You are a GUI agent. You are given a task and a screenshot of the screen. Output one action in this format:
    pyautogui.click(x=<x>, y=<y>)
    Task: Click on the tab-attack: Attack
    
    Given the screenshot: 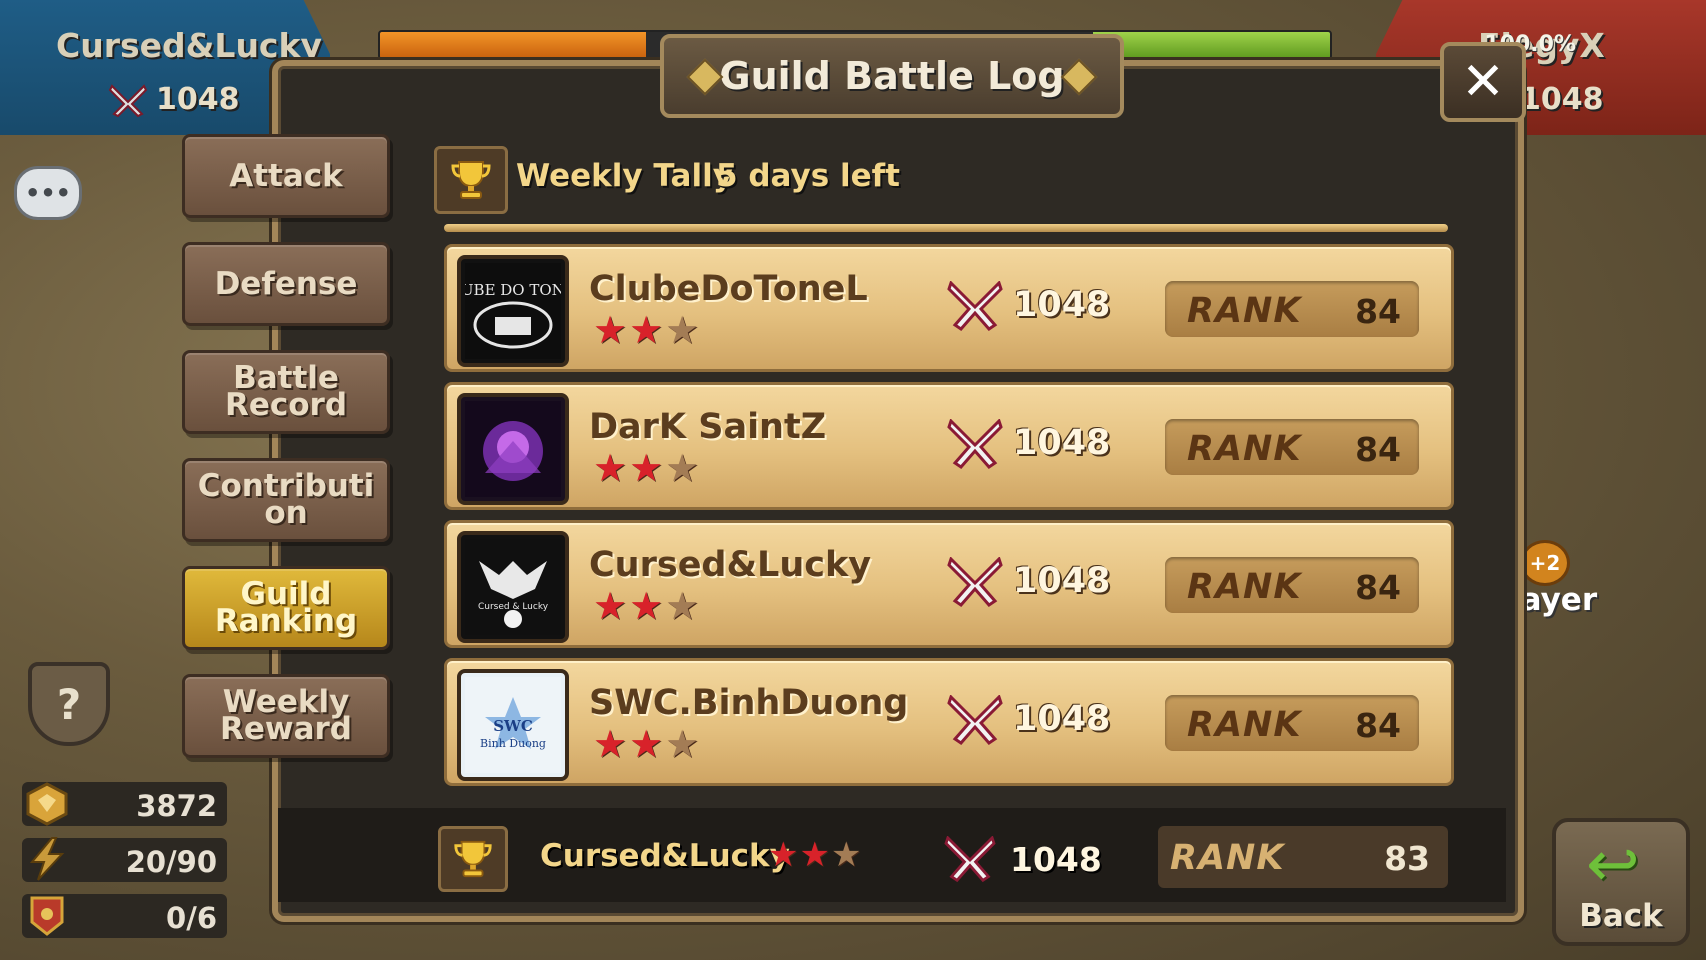 What is the action you would take?
    pyautogui.click(x=286, y=176)
    